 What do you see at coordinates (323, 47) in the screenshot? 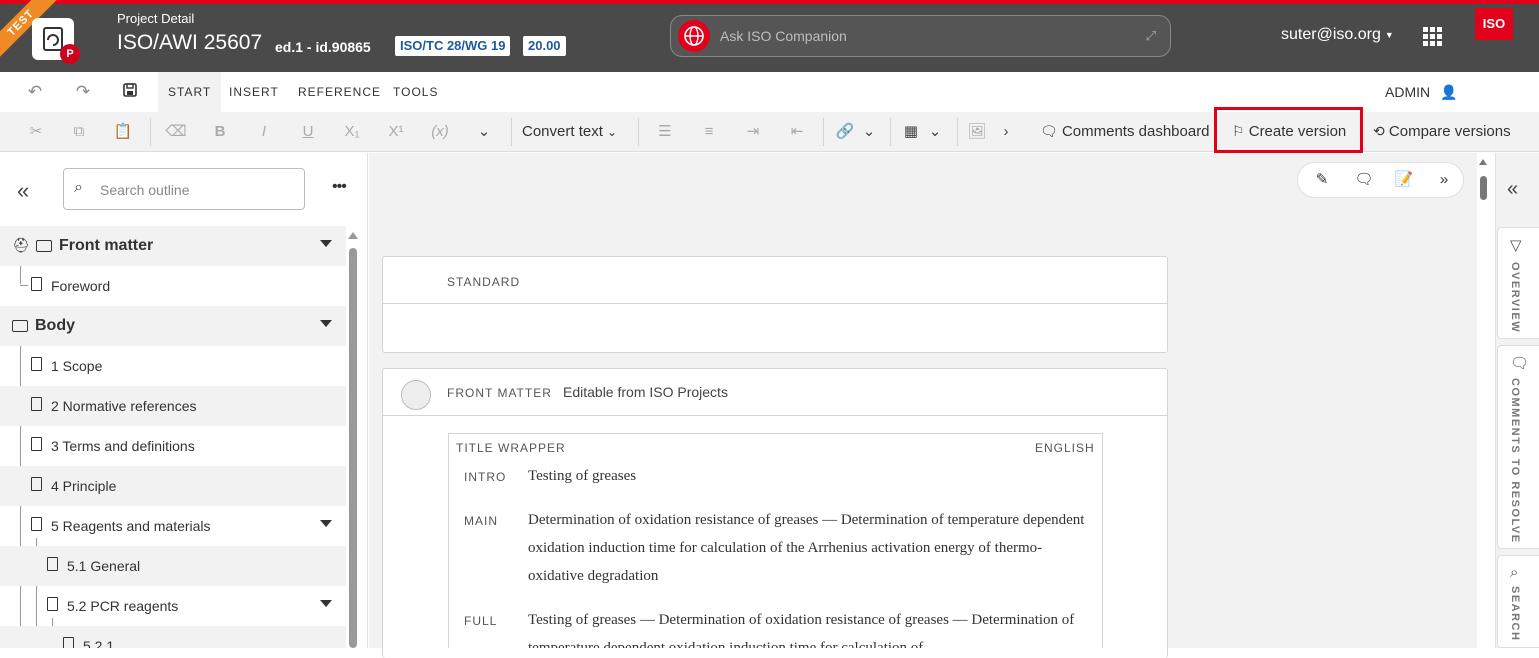
I see `project-edition: ed.1 - id.90865` at bounding box center [323, 47].